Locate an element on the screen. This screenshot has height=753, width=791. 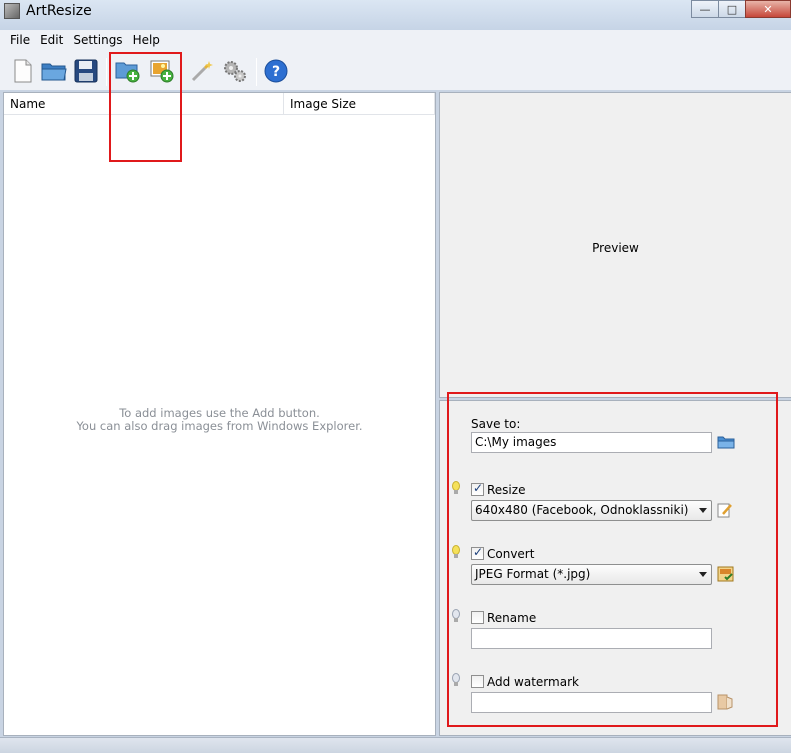
help-button: ? is located at coordinates (276, 71).